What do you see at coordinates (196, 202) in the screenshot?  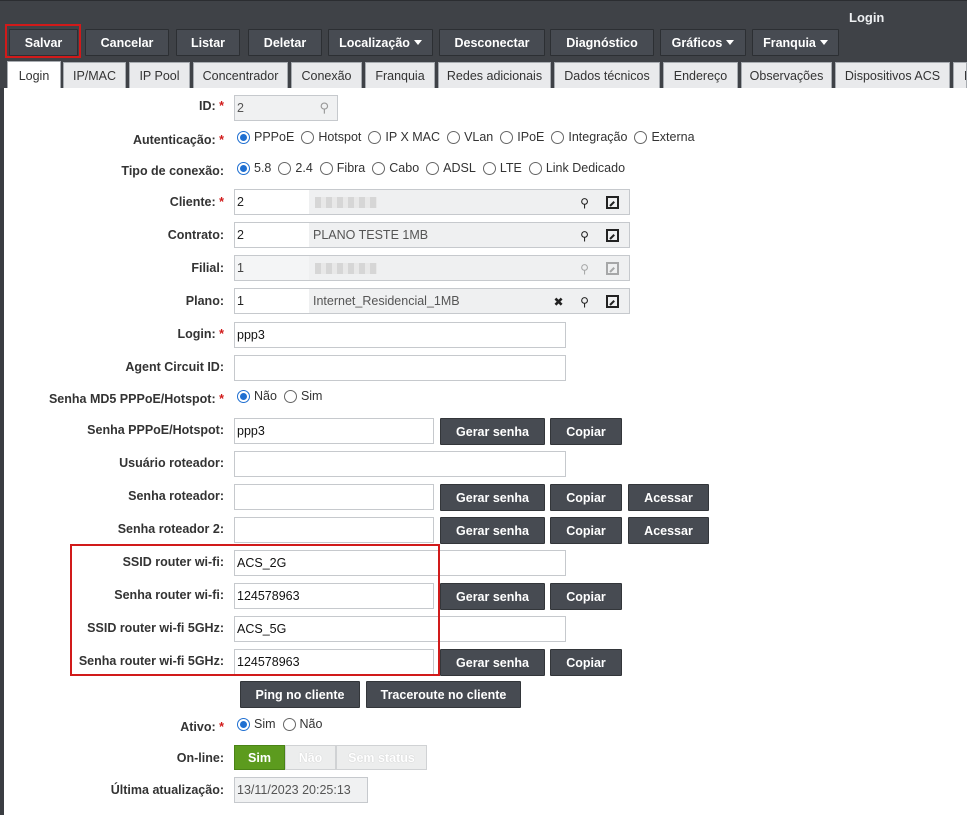 I see `field-label-cliente: Cliente: *` at bounding box center [196, 202].